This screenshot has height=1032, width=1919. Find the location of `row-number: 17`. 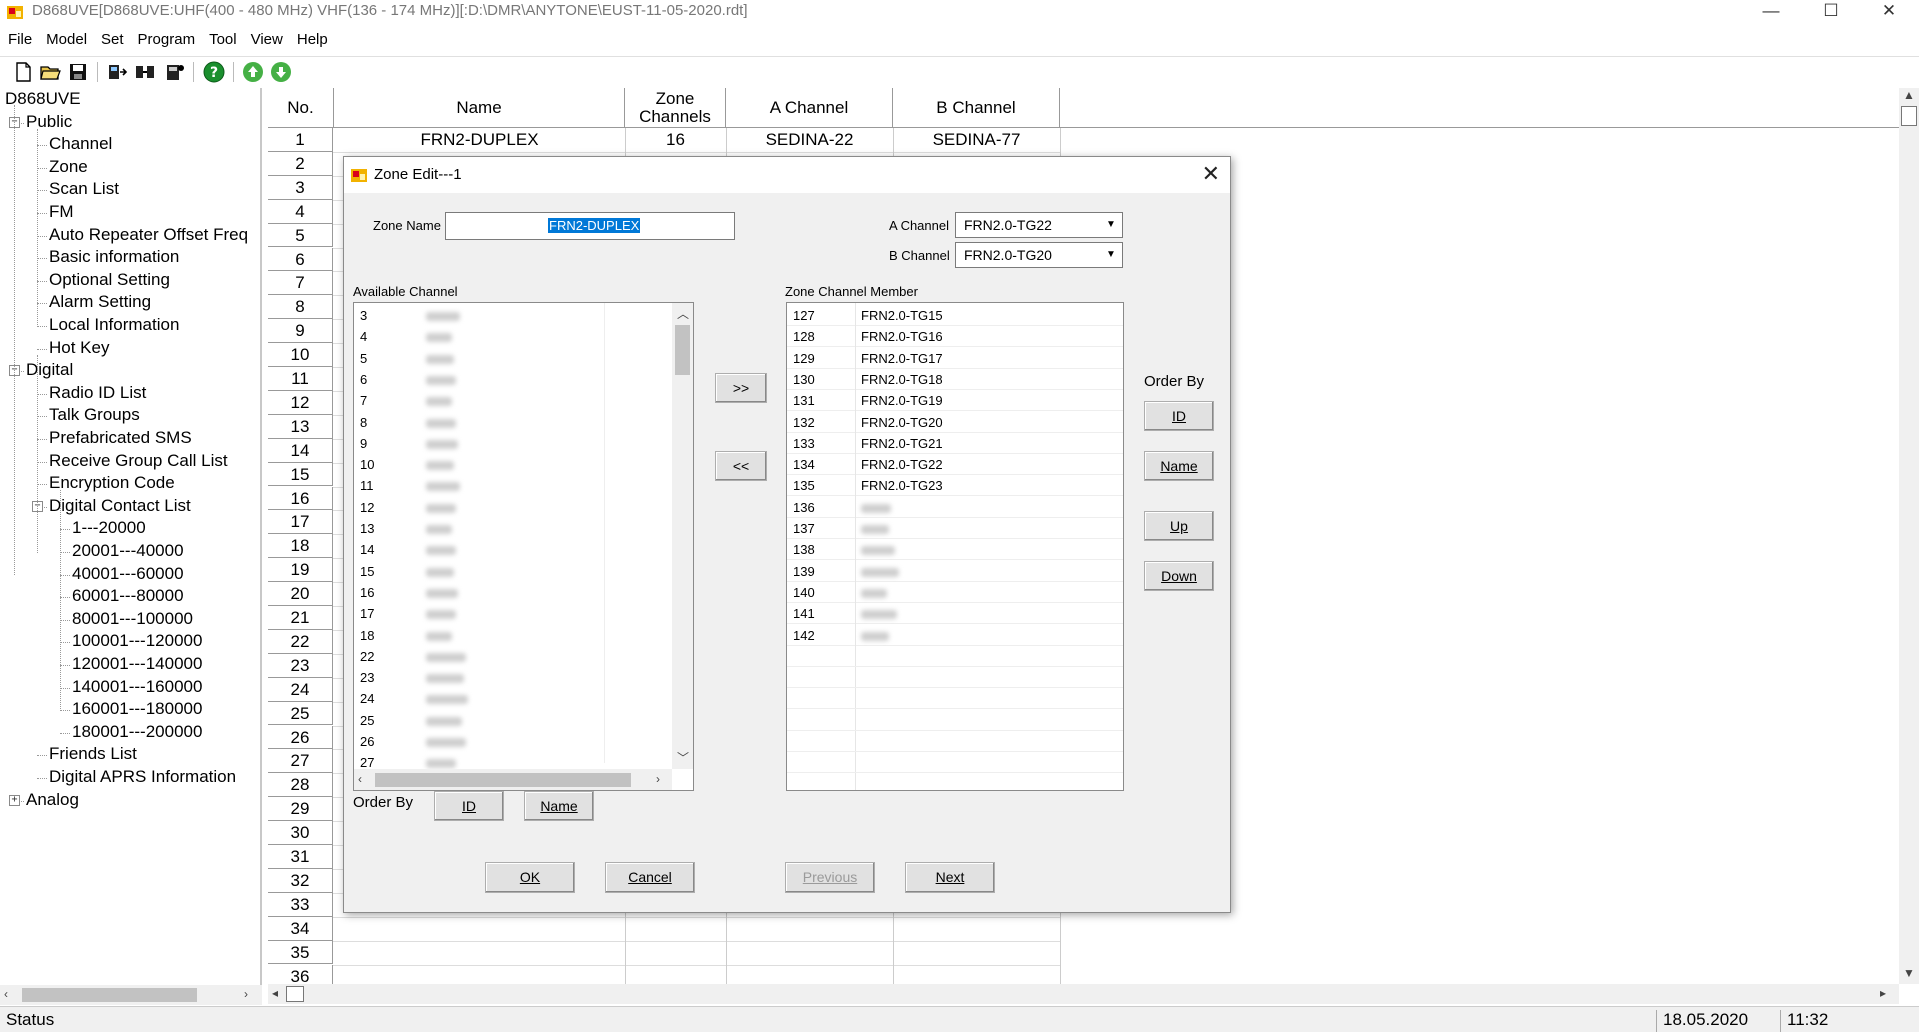

row-number: 17 is located at coordinates (300, 522).